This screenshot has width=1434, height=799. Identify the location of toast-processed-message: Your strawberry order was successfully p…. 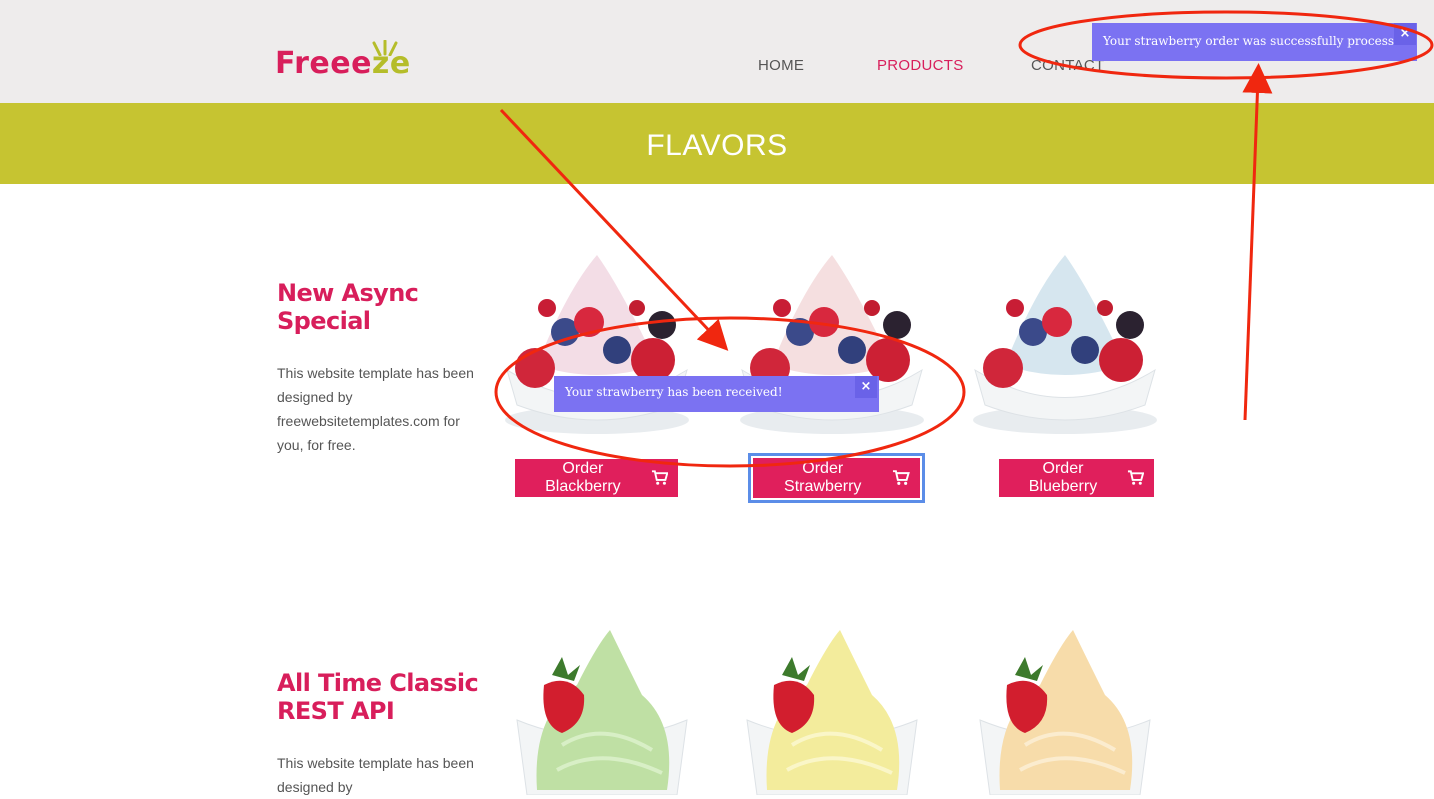
(1258, 41).